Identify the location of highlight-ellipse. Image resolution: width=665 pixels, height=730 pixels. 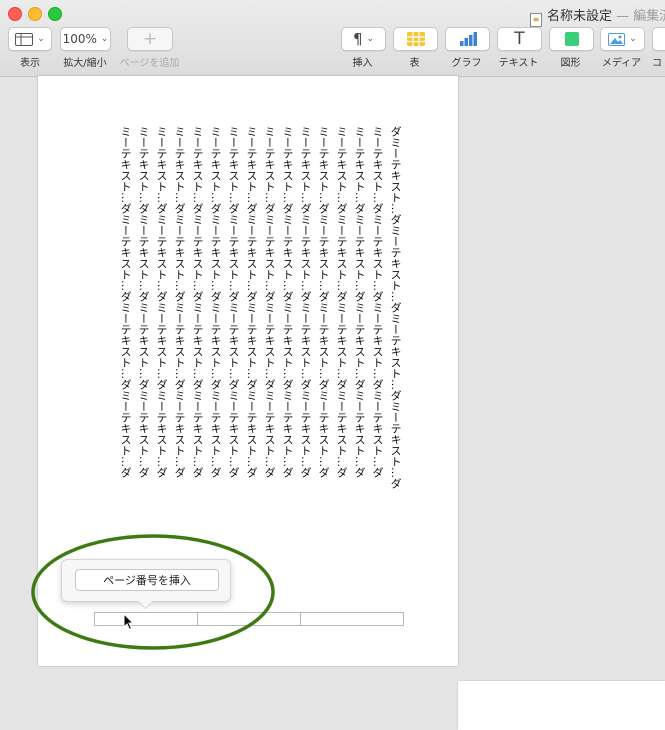
(153, 592).